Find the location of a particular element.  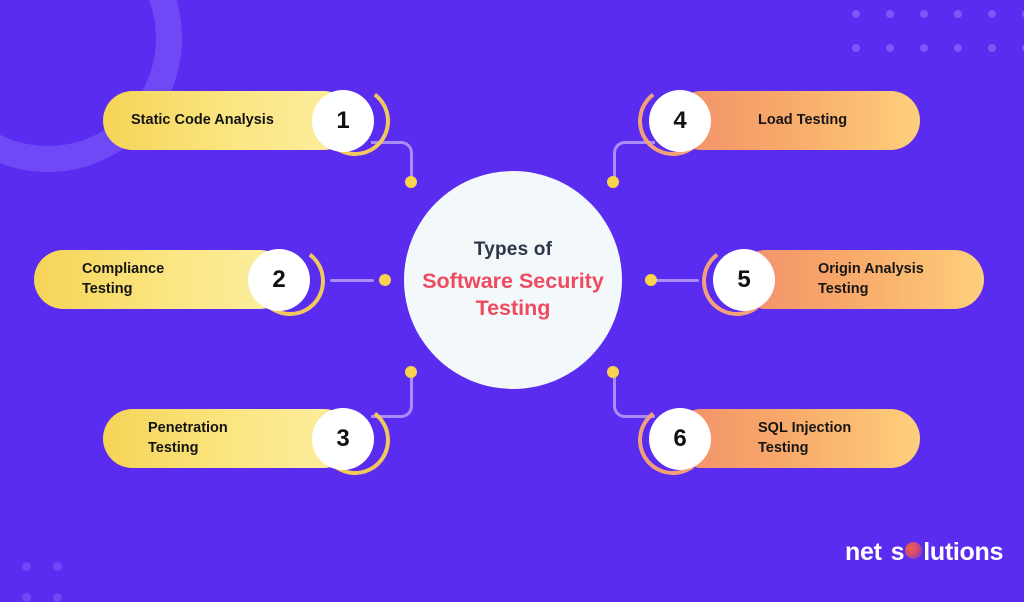

brand-logo: net s lutions is located at coordinates (924, 552).